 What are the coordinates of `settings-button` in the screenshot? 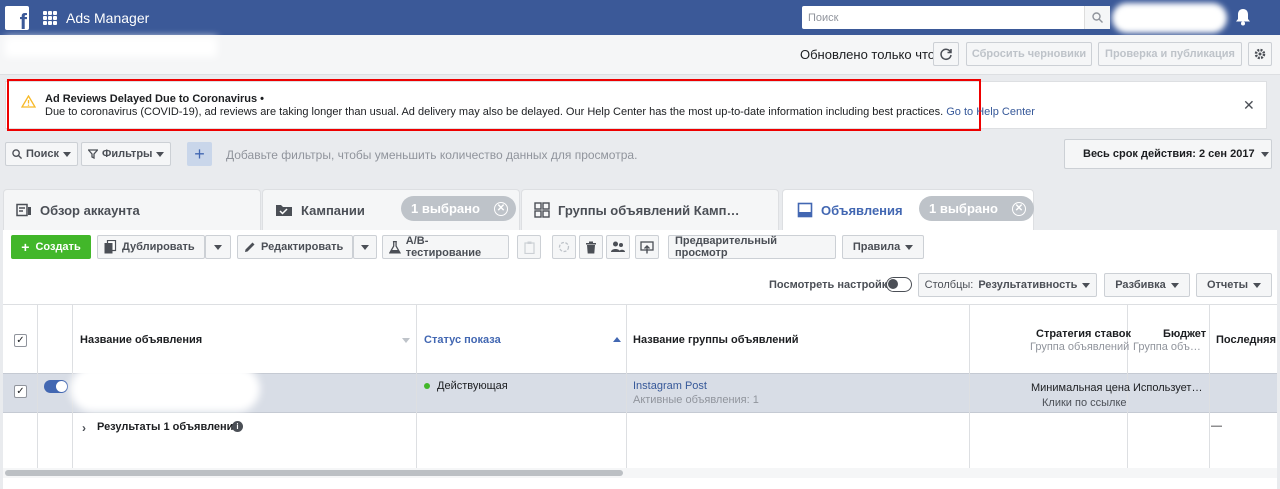 It's located at (1260, 54).